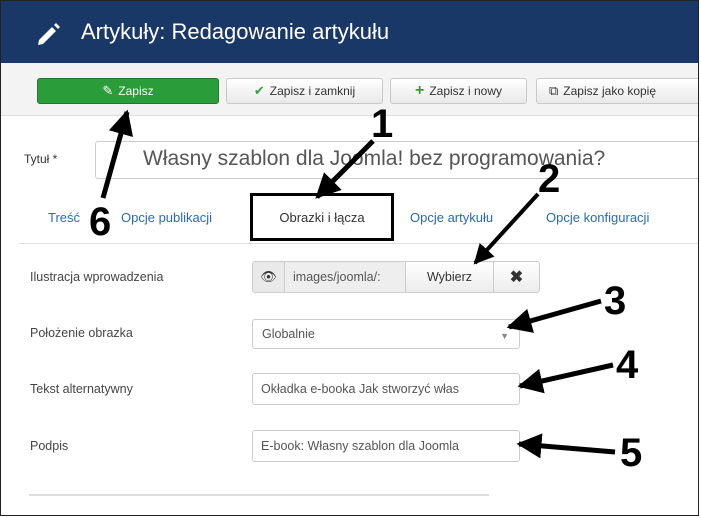 The width and height of the screenshot is (701, 518). What do you see at coordinates (451, 217) in the screenshot?
I see `tab-article-options: Opcje artykułu` at bounding box center [451, 217].